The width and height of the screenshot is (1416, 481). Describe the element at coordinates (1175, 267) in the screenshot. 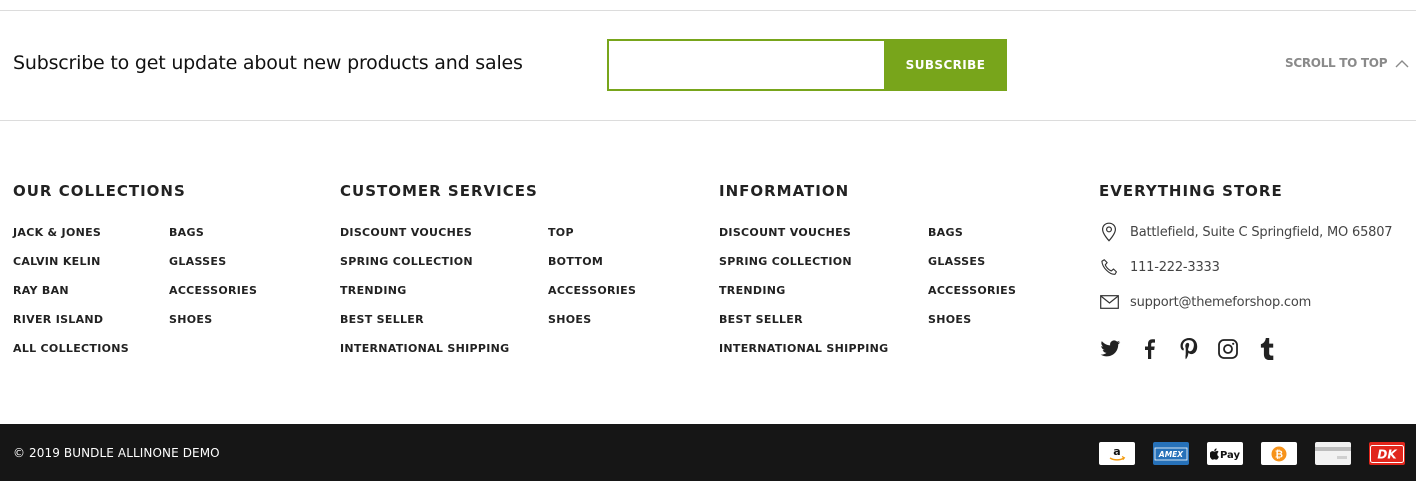

I see `store-phone-text: 111-222-3333` at that location.